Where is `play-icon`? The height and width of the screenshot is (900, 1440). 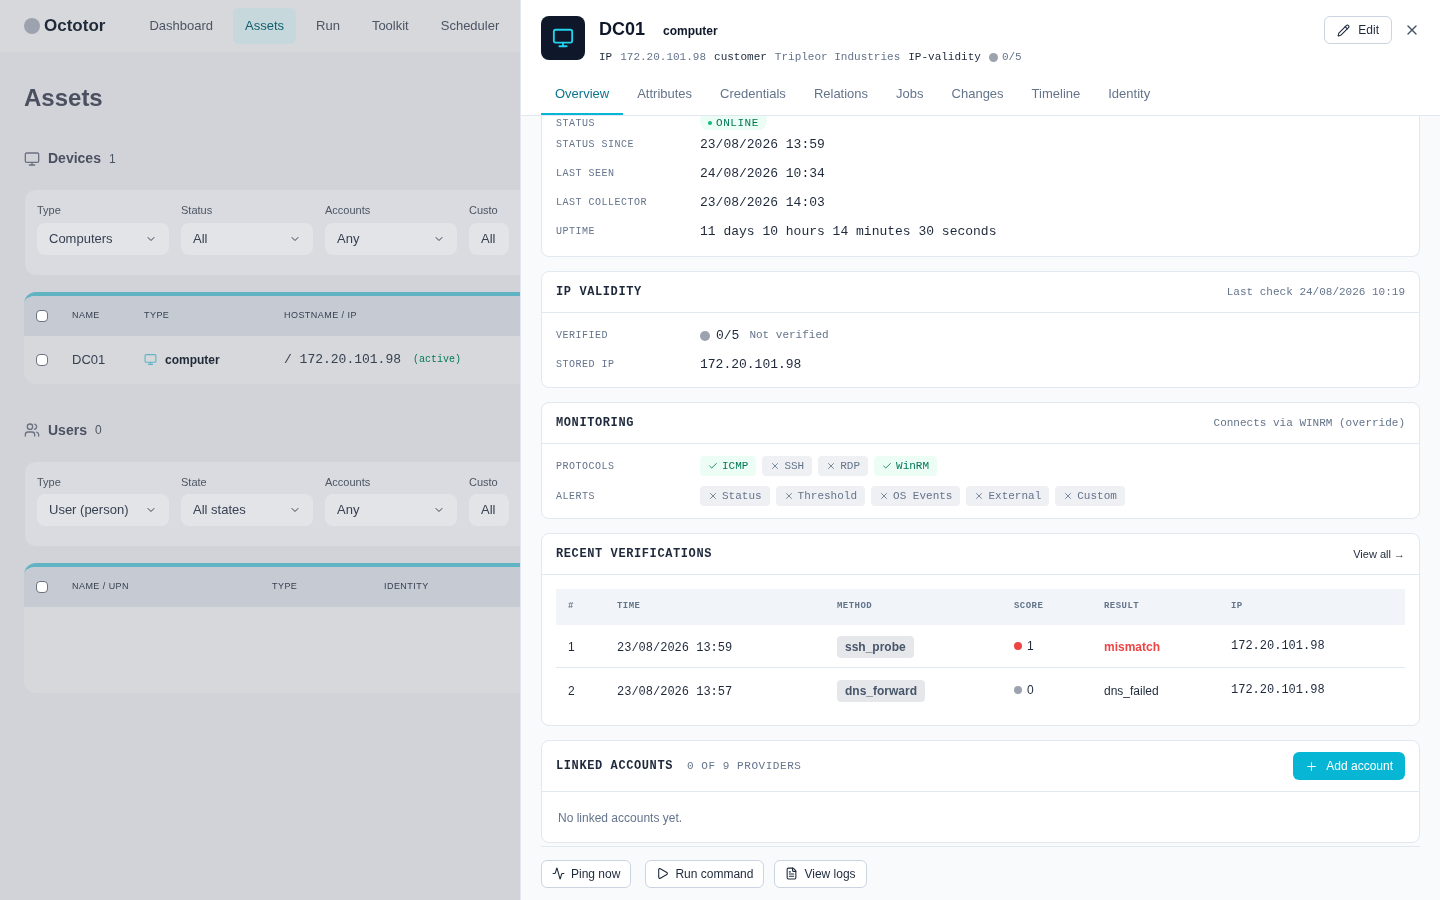
play-icon is located at coordinates (663, 873).